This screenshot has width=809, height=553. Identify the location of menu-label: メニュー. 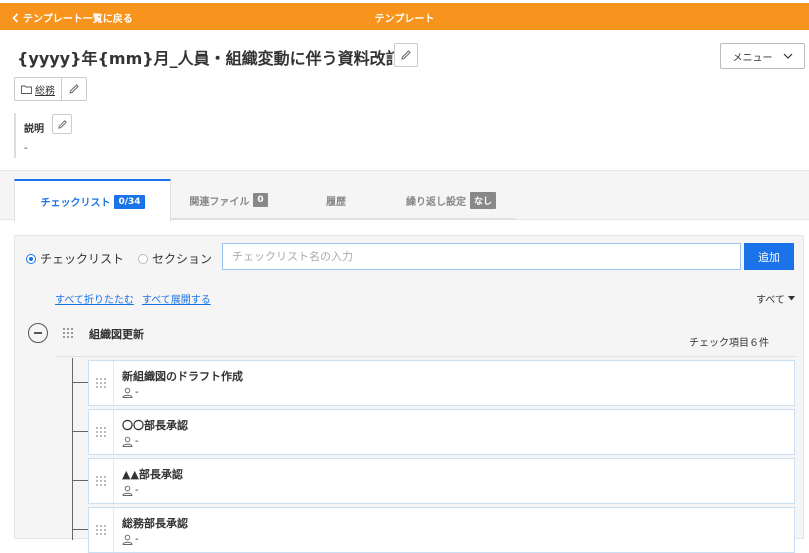
(752, 58).